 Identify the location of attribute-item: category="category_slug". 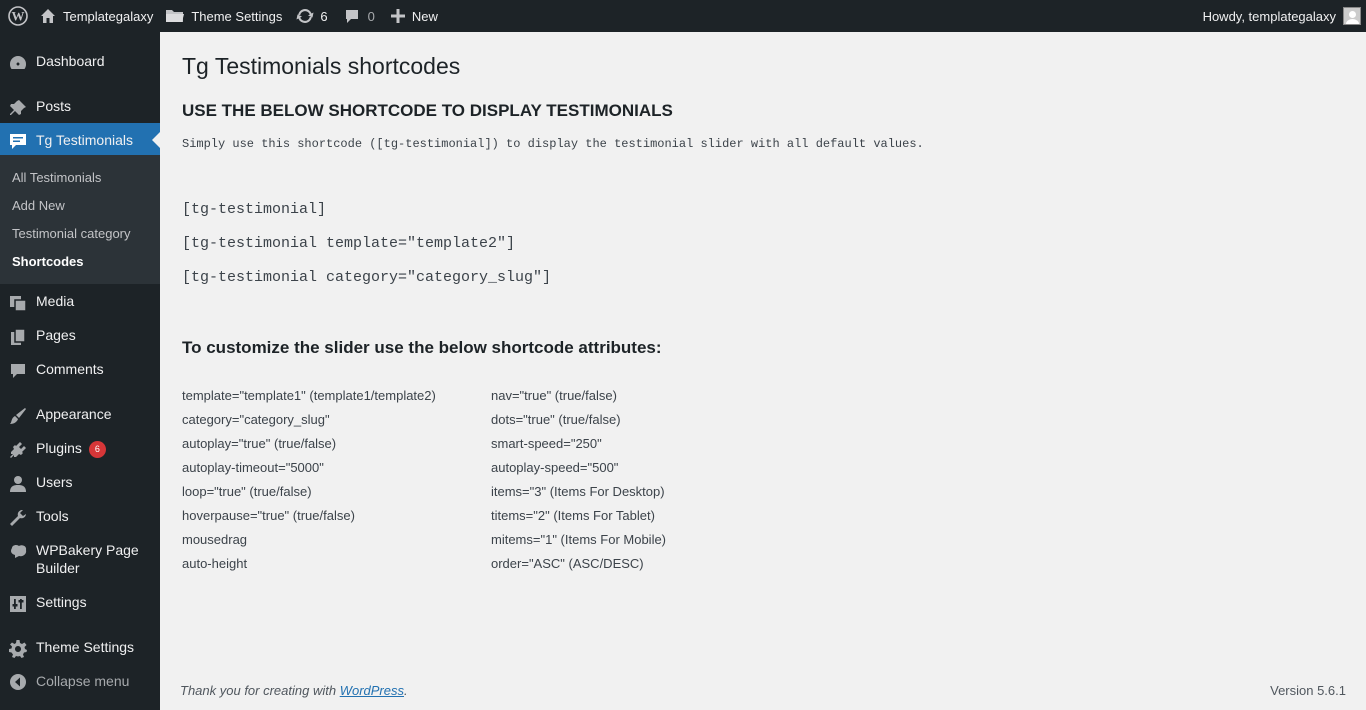
(256, 419).